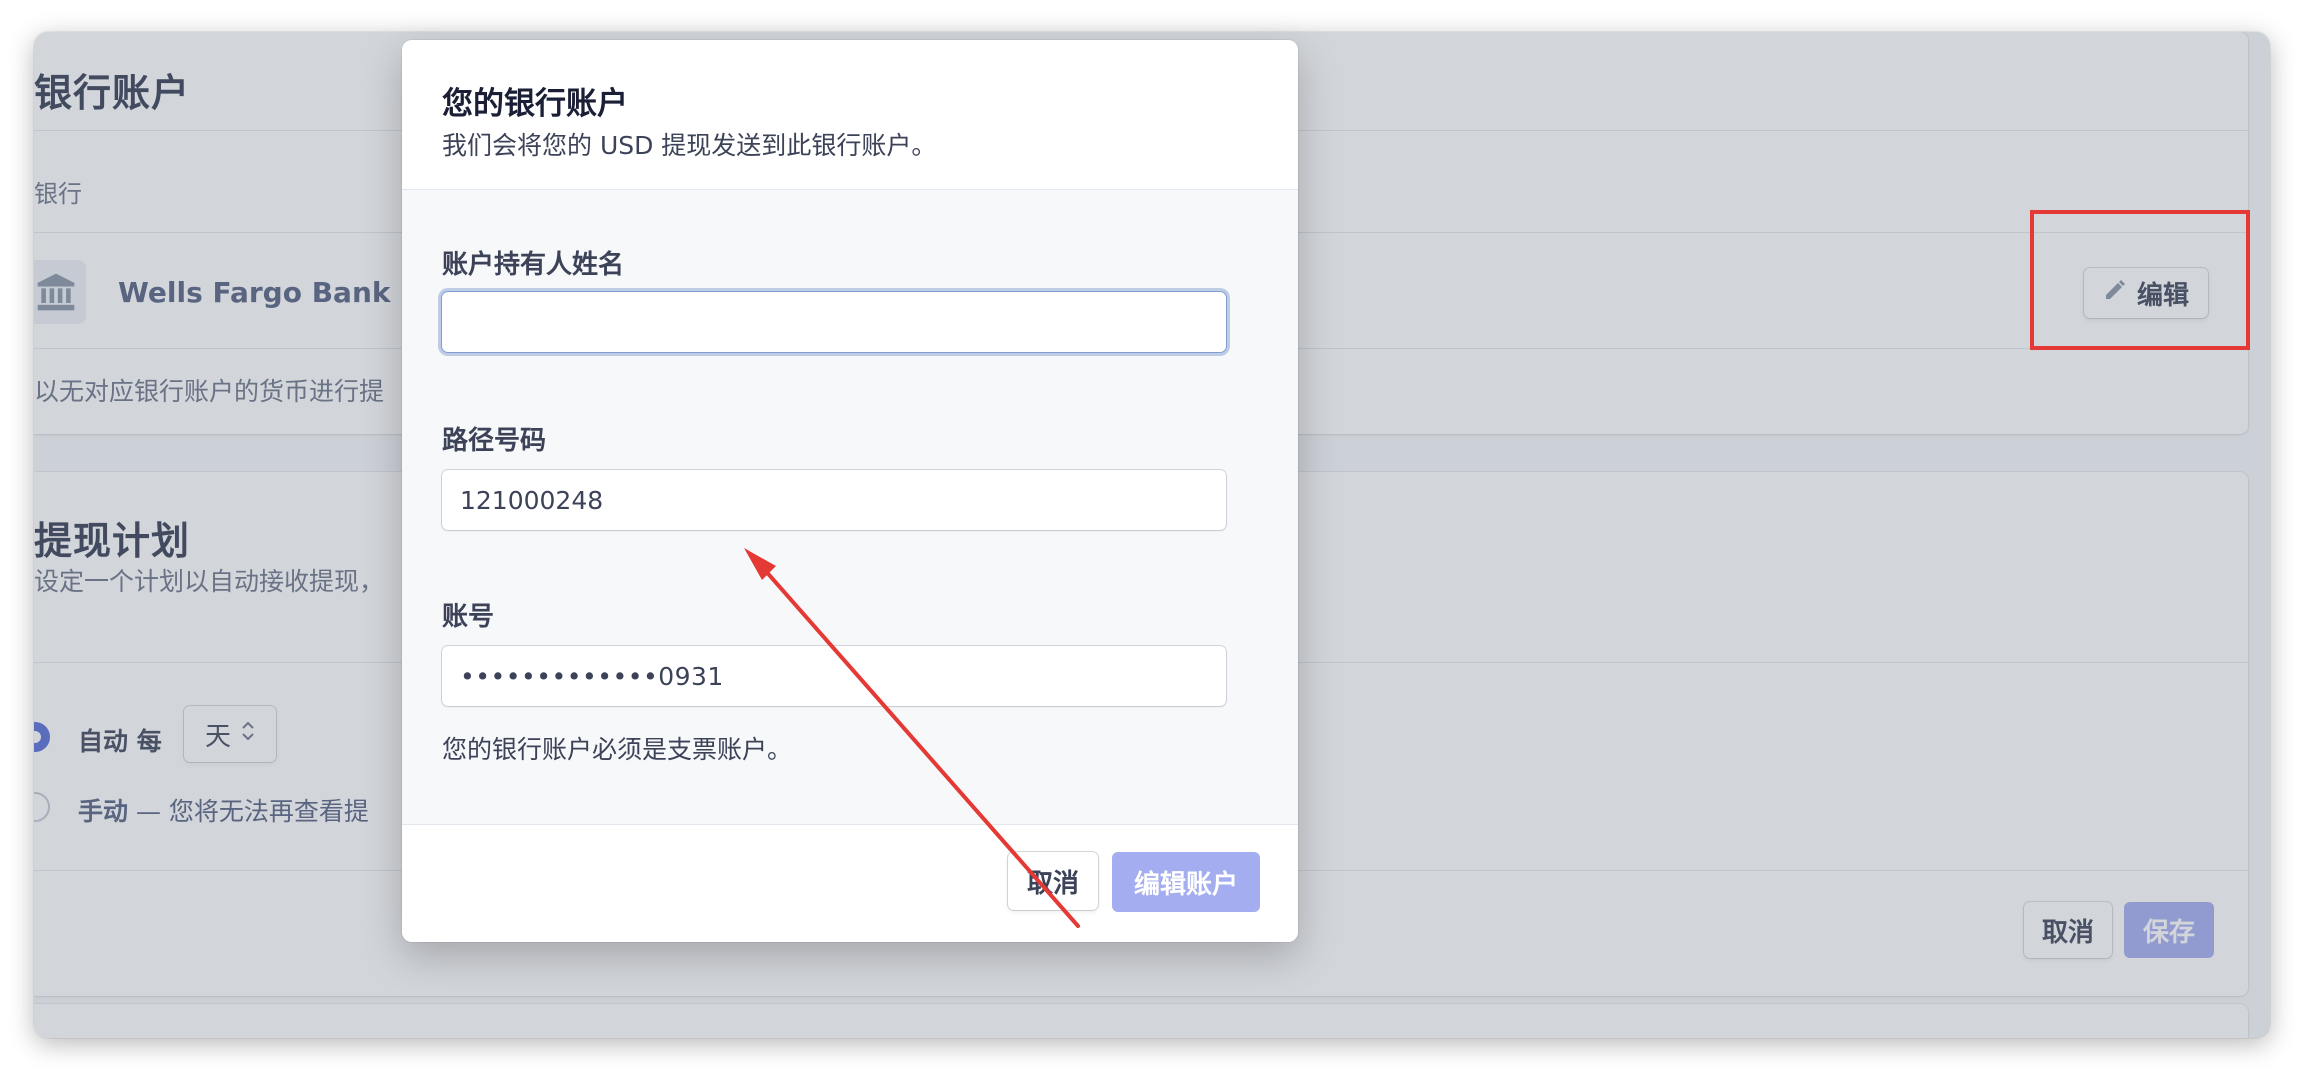 The width and height of the screenshot is (2304, 1072). What do you see at coordinates (535, 104) in the screenshot?
I see `modal-title: 您的银行账户` at bounding box center [535, 104].